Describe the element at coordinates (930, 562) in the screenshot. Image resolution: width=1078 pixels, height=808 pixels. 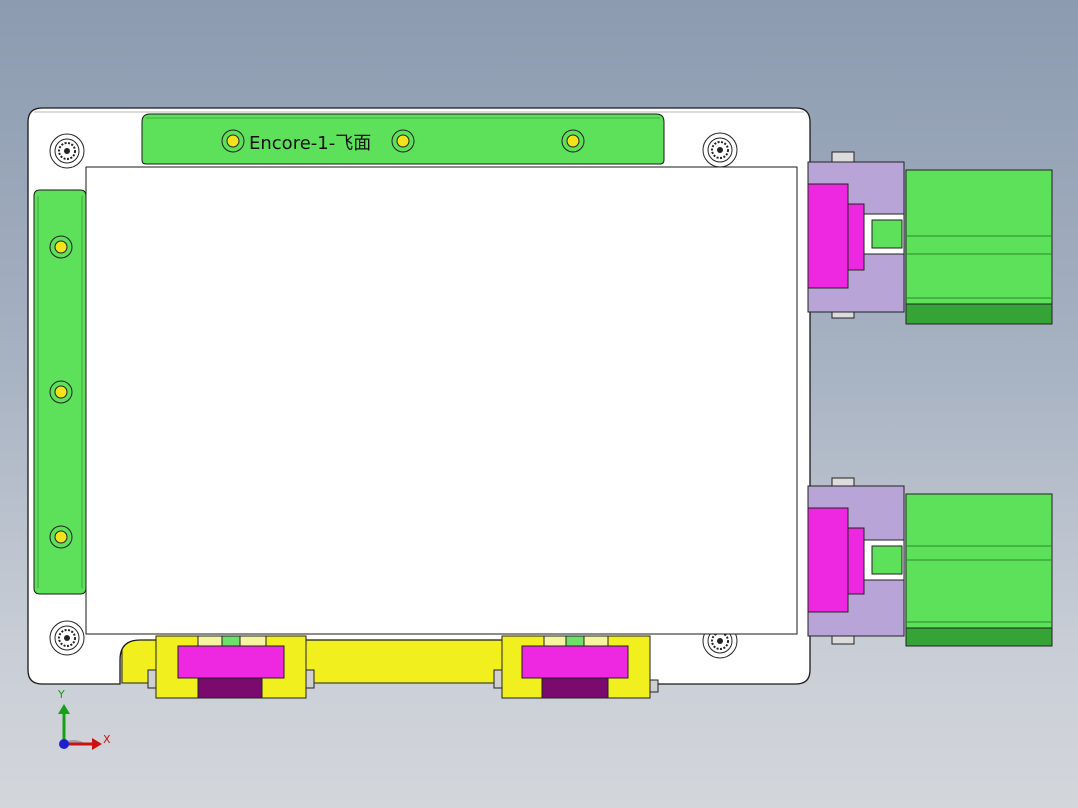
I see `right-cylinder-bottom` at that location.